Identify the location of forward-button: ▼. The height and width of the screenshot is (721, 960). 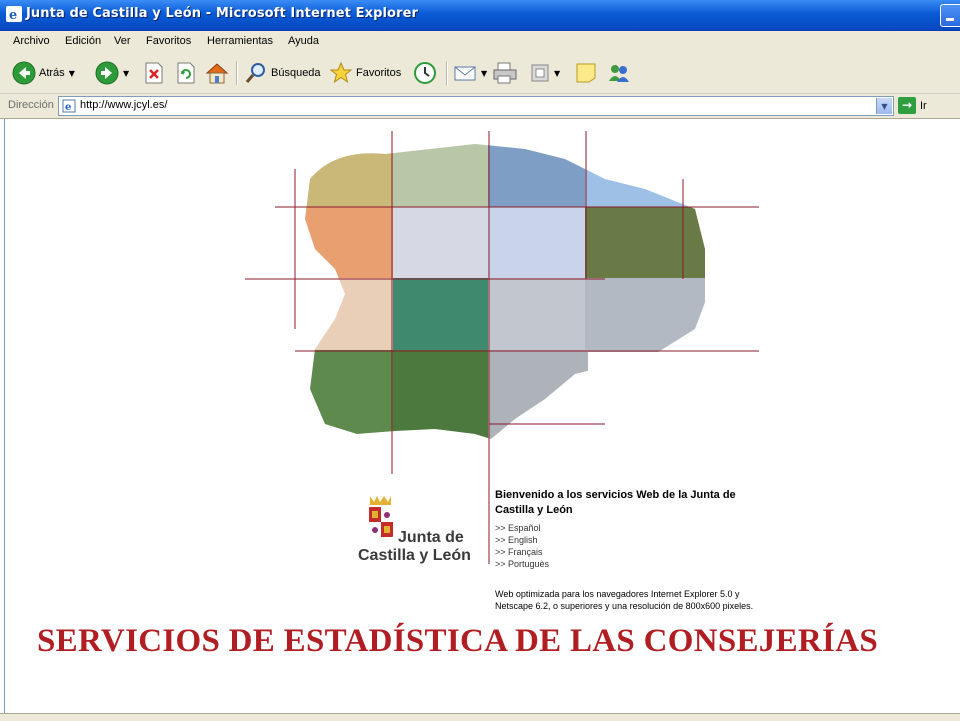
(112, 73).